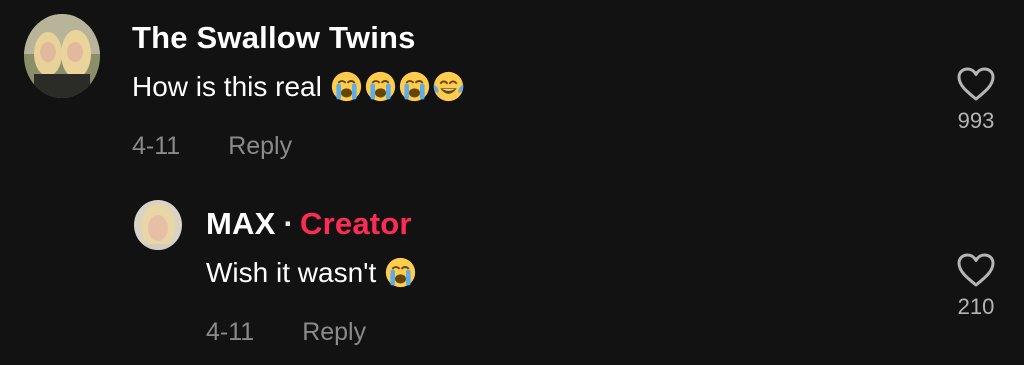 The height and width of the screenshot is (365, 1024). I want to click on comment-username: MAX · Creator, so click(309, 224).